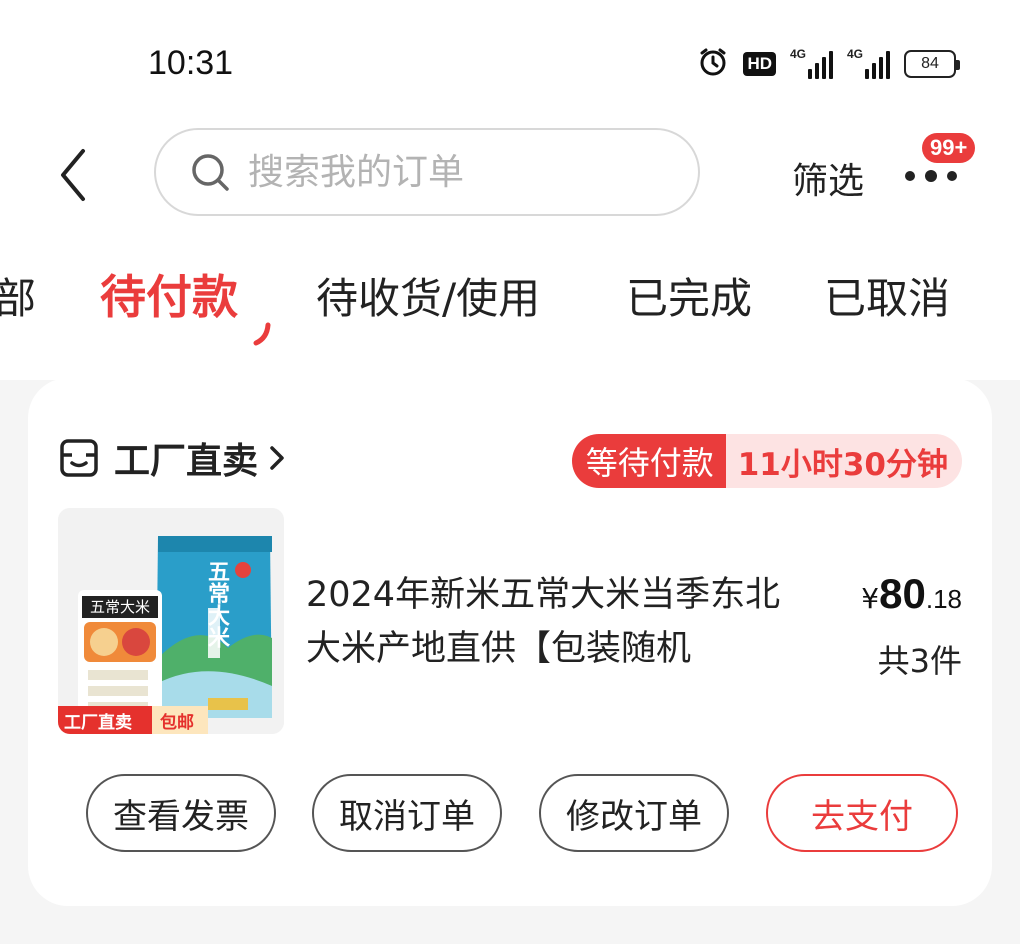 The width and height of the screenshot is (1020, 944). Describe the element at coordinates (868, 63) in the screenshot. I see `signal-icon-2: 4G` at that location.